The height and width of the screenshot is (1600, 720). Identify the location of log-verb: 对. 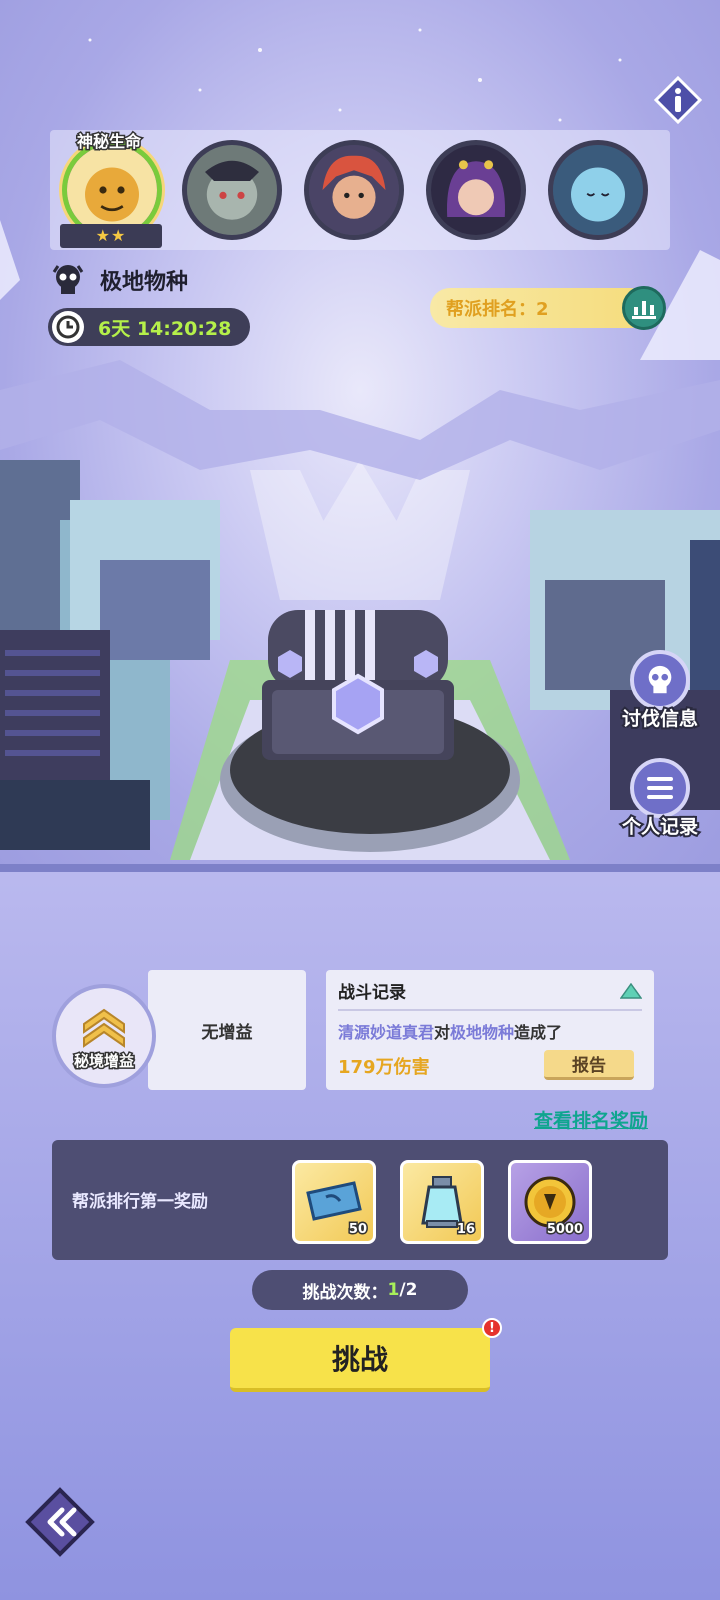
(442, 1032).